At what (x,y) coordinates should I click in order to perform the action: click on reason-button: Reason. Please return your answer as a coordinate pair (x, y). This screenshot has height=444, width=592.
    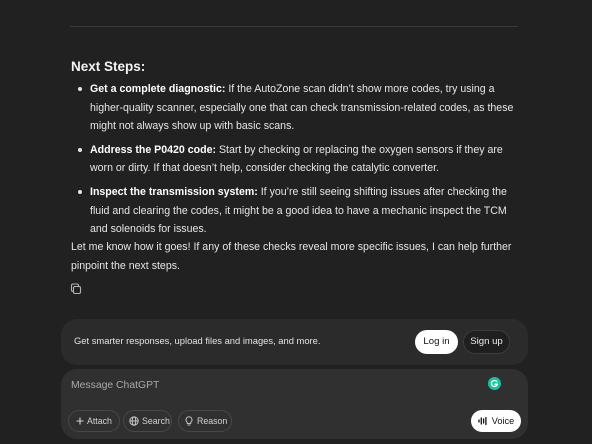
    Looking at the image, I should click on (205, 421).